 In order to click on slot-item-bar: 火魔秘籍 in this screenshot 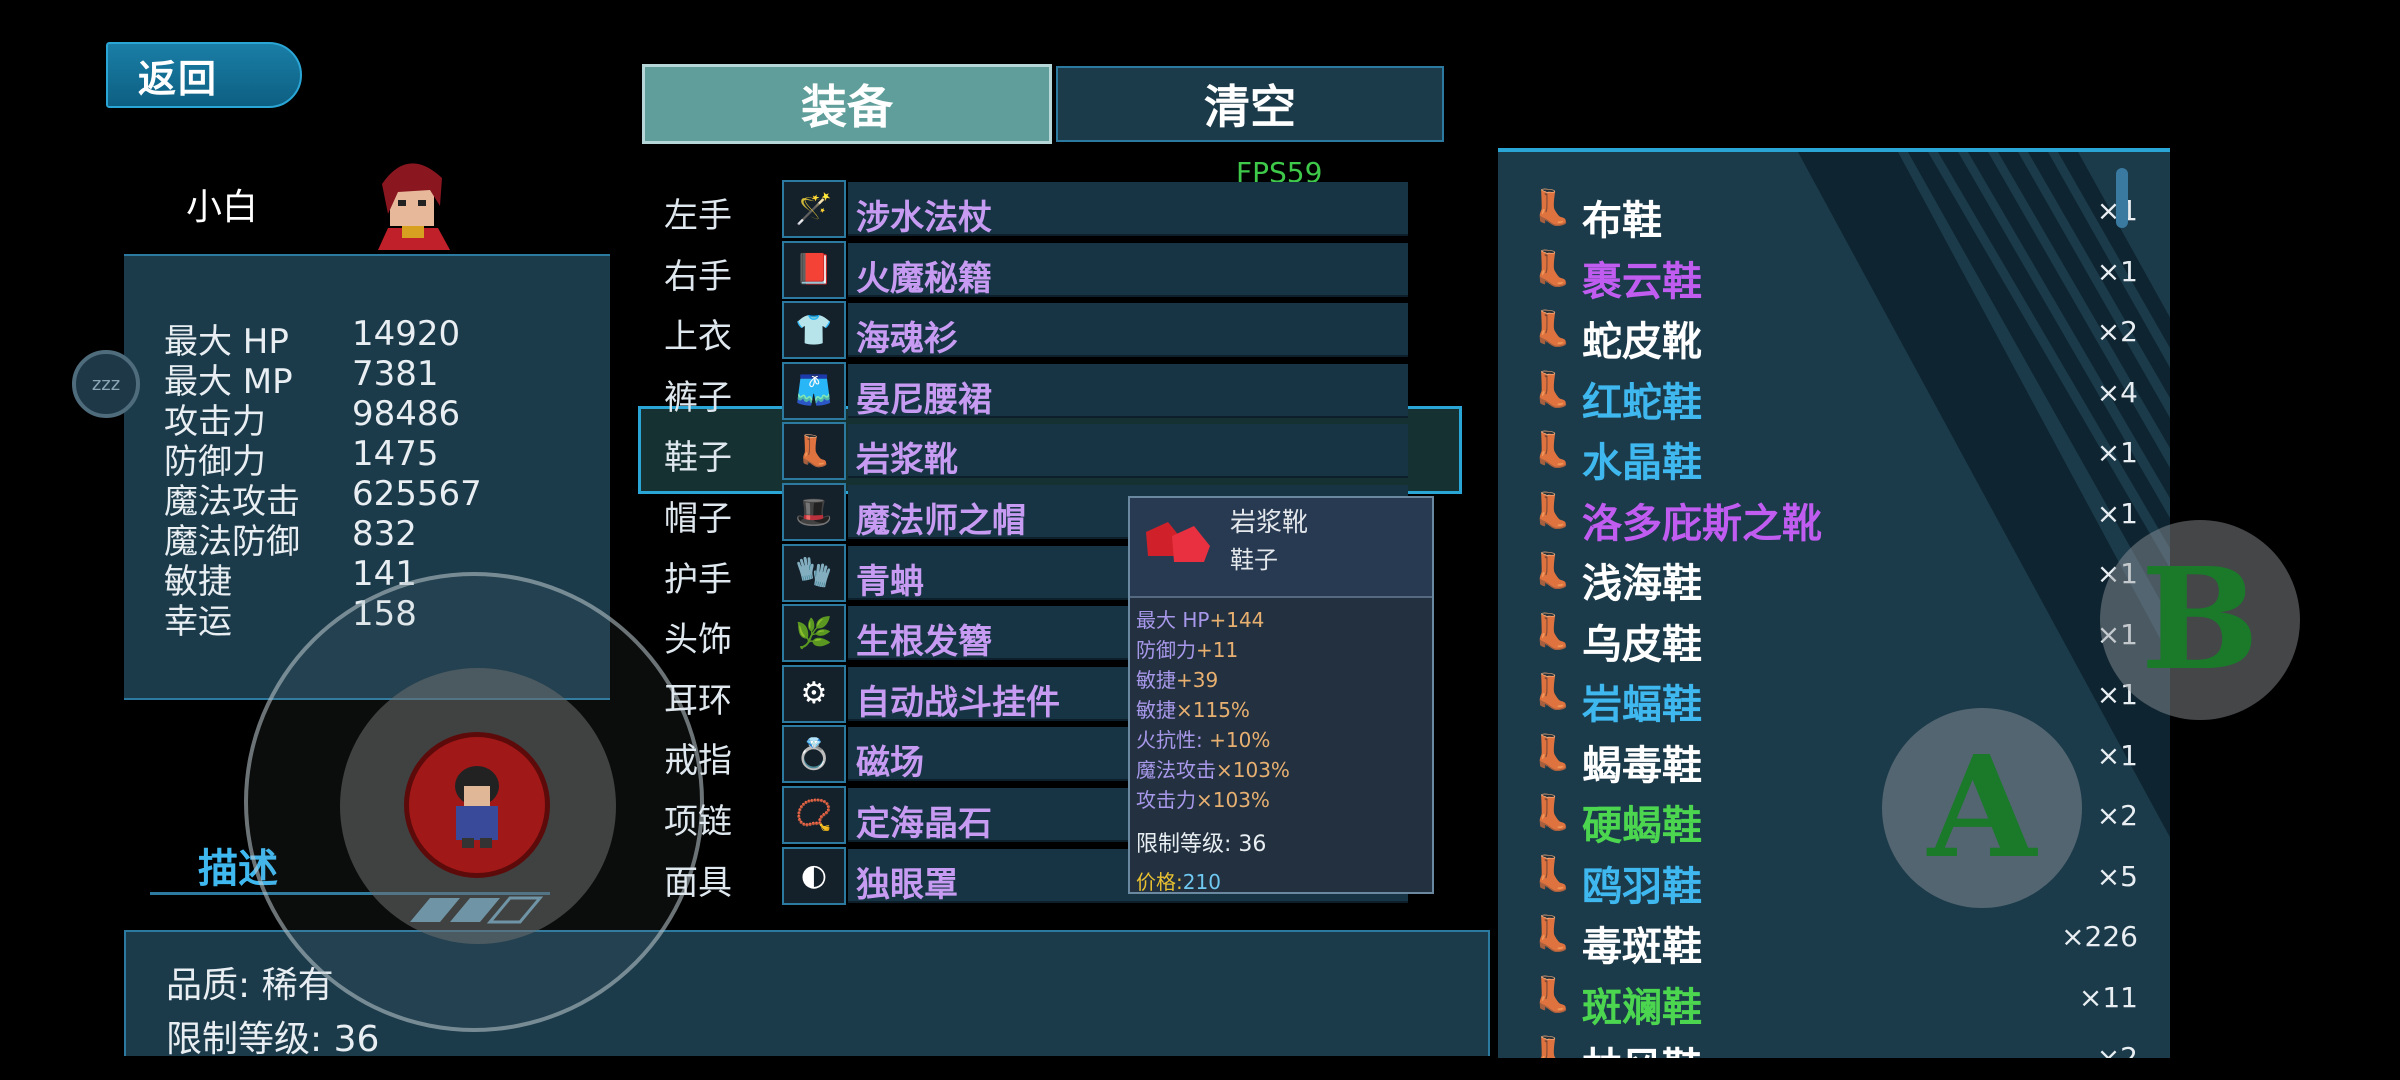, I will do `click(1128, 270)`.